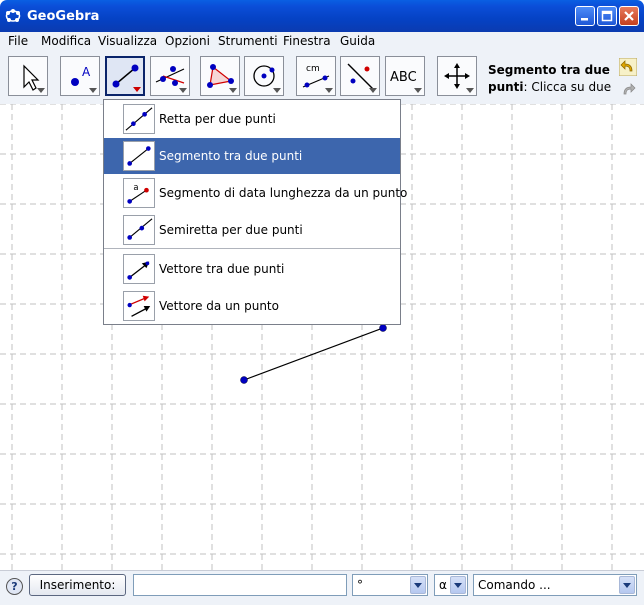 Image resolution: width=644 pixels, height=605 pixels. What do you see at coordinates (80, 76) in the screenshot?
I see `point-tool-button: A` at bounding box center [80, 76].